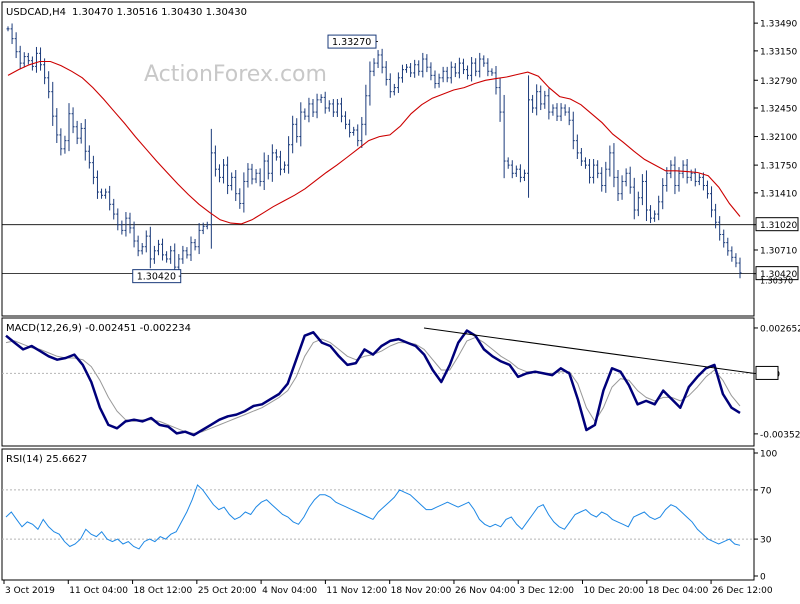  Describe the element at coordinates (778, 194) in the screenshot. I see `price-tick-label: 1.31410` at that location.